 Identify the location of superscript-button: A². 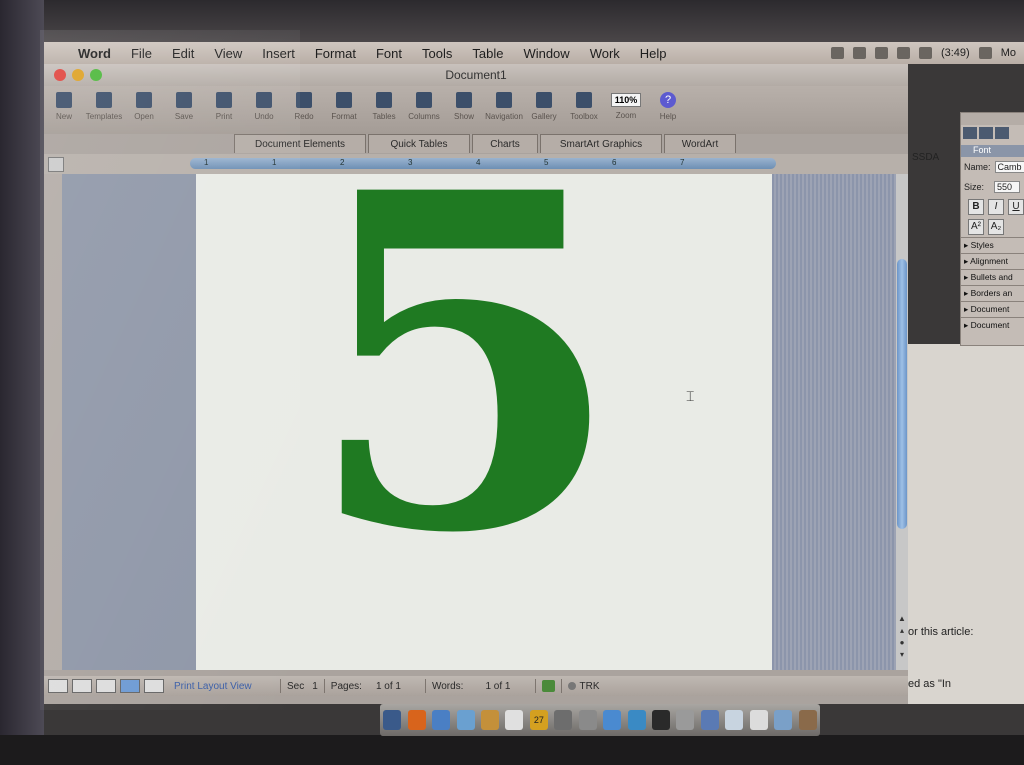
(976, 227).